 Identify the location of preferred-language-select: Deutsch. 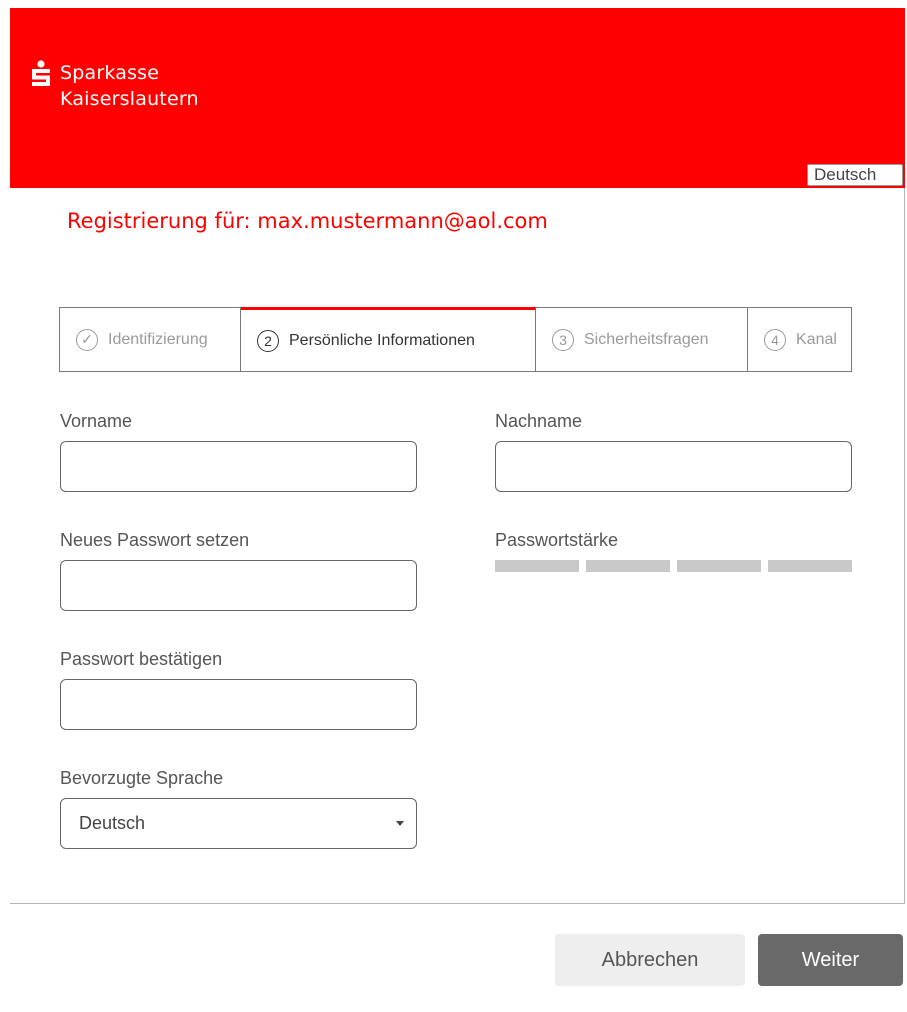
(238, 823).